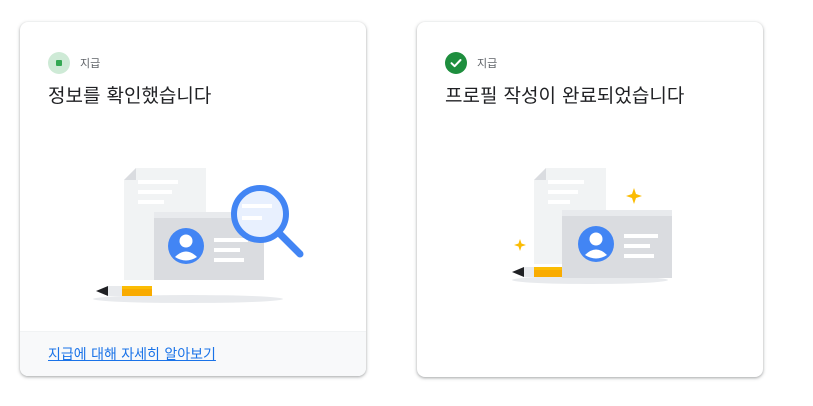 This screenshot has height=406, width=813. What do you see at coordinates (132, 354) in the screenshot?
I see `learn-more-link: 지급에 대해 자세히 알아보기` at bounding box center [132, 354].